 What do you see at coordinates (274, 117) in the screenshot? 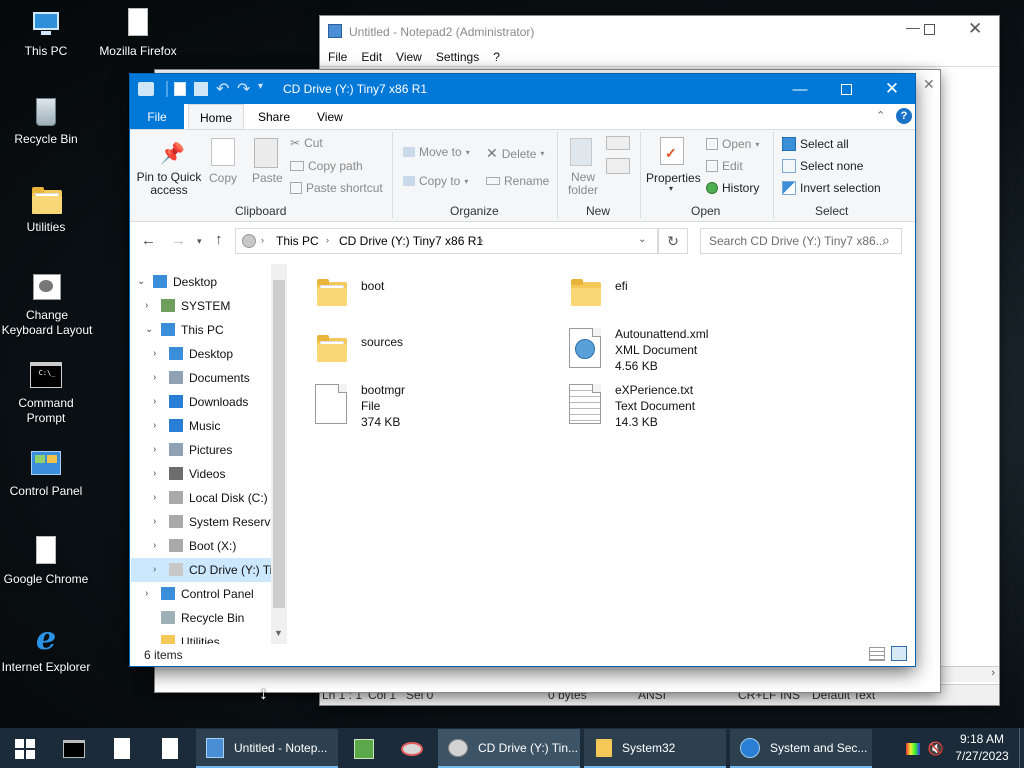
I see `tab-share: Share` at bounding box center [274, 117].